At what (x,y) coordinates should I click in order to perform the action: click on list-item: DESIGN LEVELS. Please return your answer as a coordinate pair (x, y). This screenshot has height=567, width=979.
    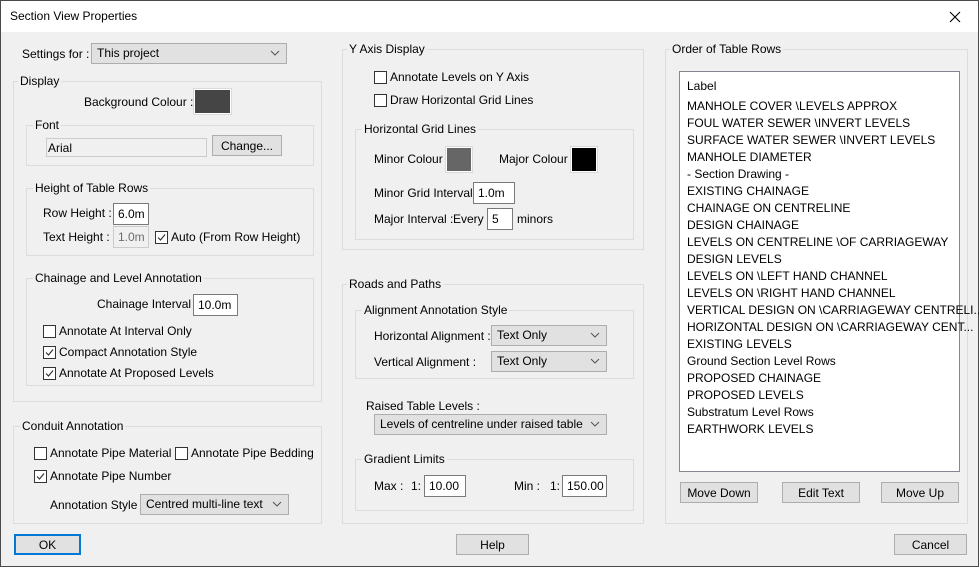
    Looking at the image, I should click on (734, 259).